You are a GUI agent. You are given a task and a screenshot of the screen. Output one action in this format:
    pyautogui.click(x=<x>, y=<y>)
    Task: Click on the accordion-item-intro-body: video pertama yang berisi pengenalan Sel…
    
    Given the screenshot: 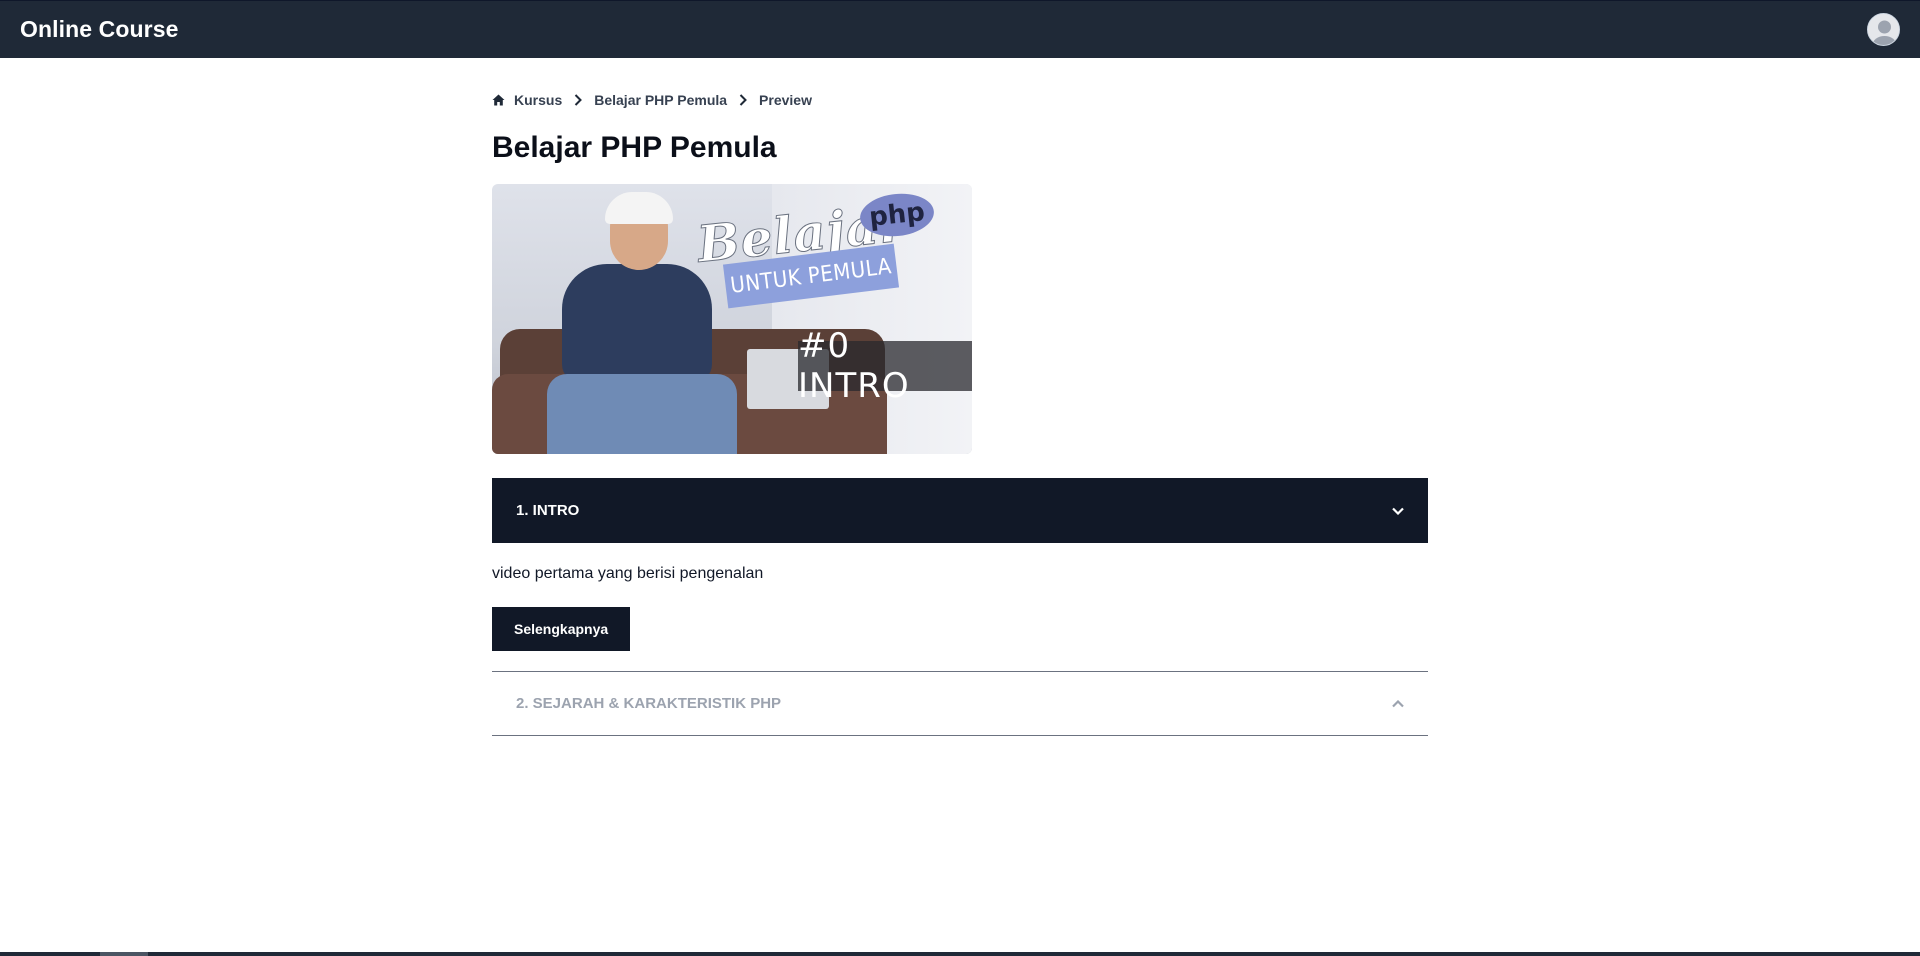 What is the action you would take?
    pyautogui.click(x=960, y=607)
    